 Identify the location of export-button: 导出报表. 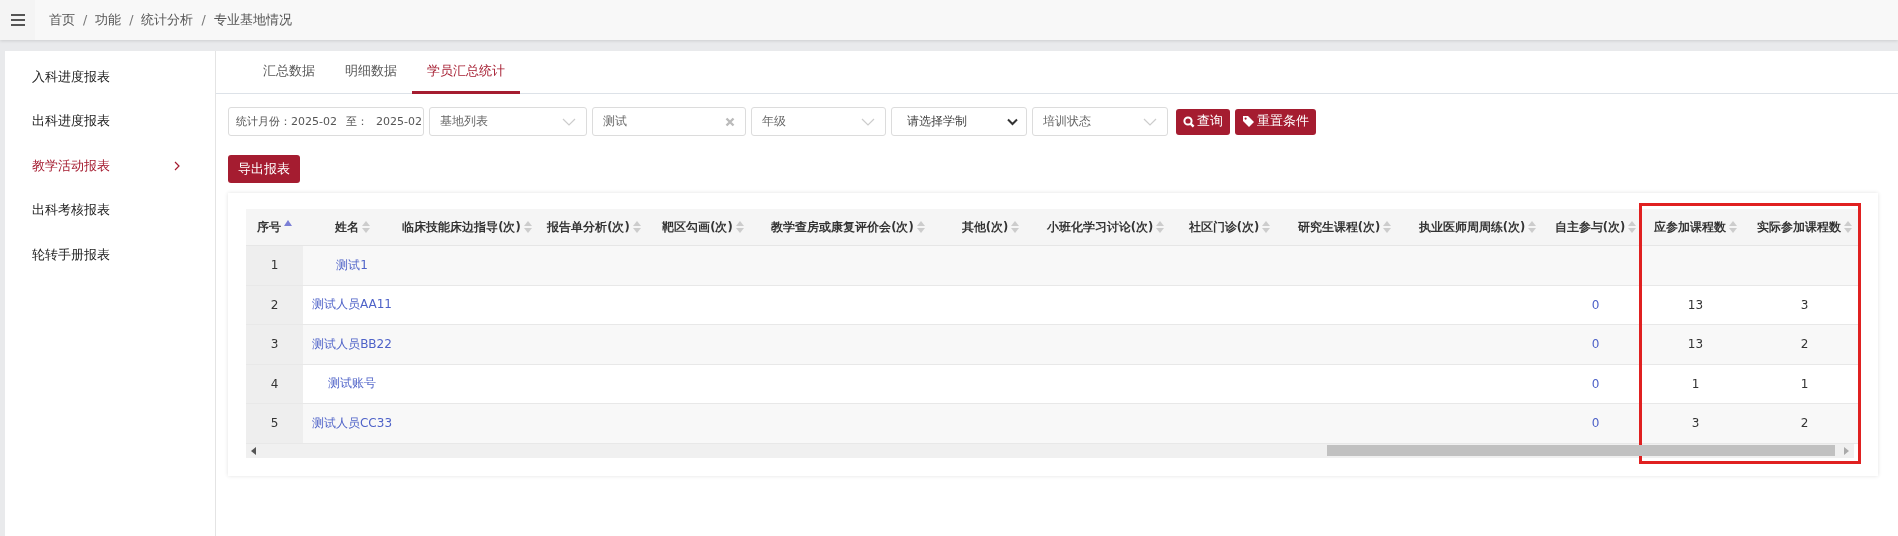
(264, 169).